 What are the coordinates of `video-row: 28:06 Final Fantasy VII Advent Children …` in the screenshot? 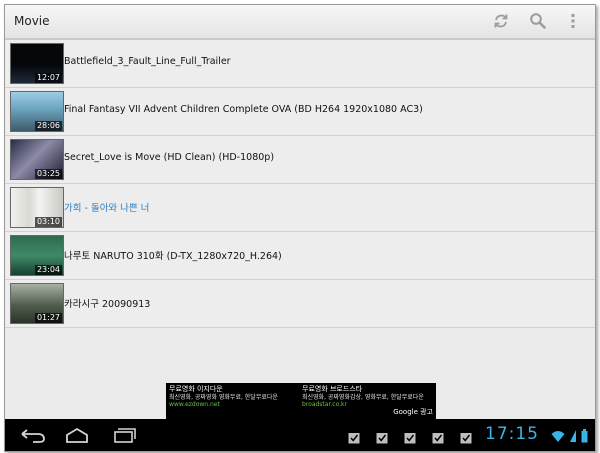 It's located at (300, 112).